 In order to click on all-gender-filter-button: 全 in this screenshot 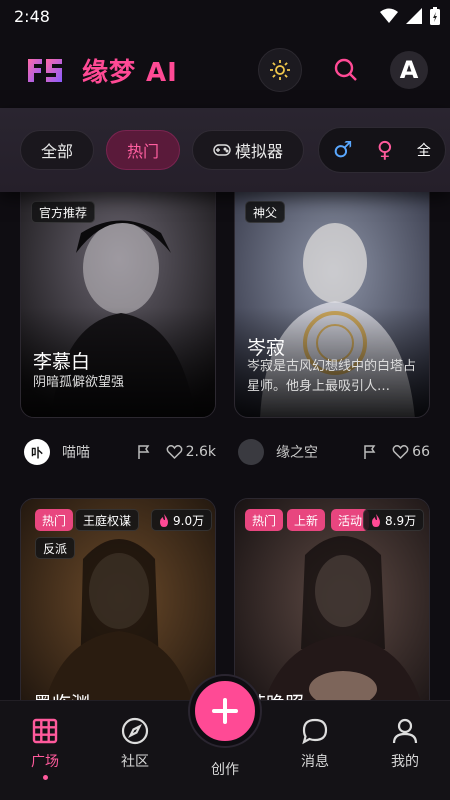, I will do `click(424, 150)`.